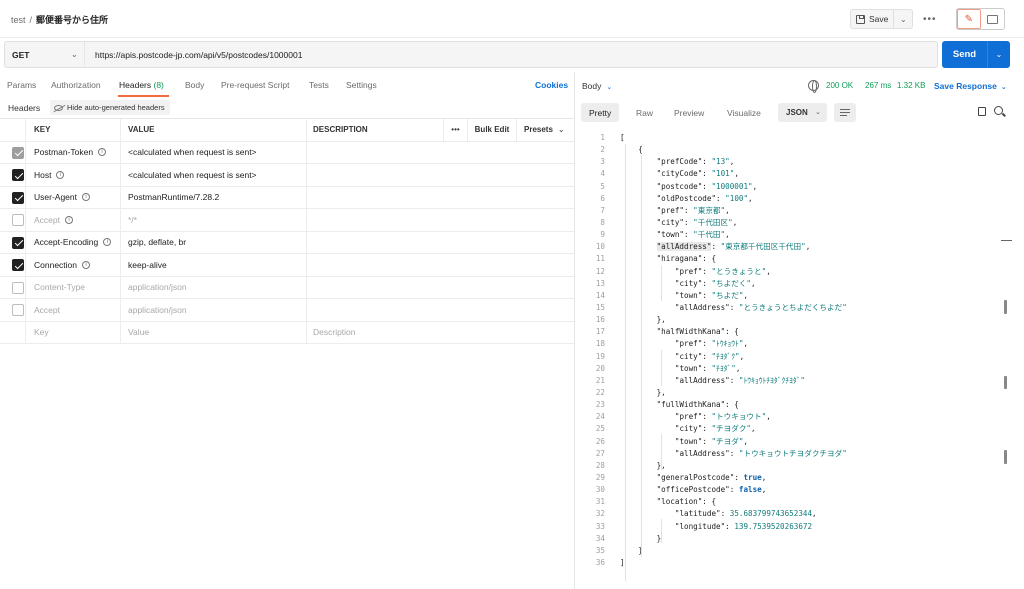  I want to click on header-value-cell: PostmanRuntime/7.28.2, so click(214, 197).